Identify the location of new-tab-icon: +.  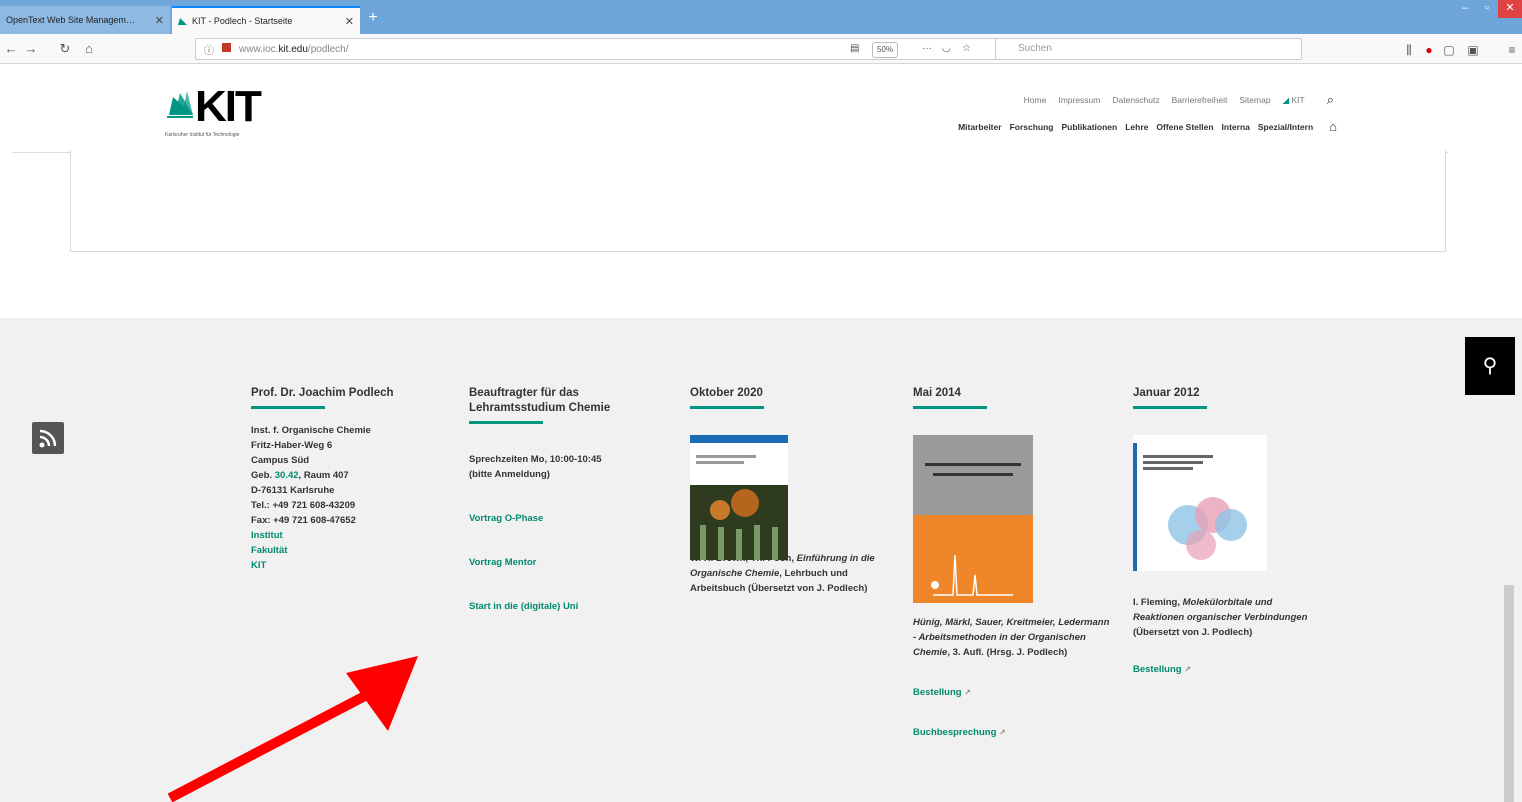
(373, 18).